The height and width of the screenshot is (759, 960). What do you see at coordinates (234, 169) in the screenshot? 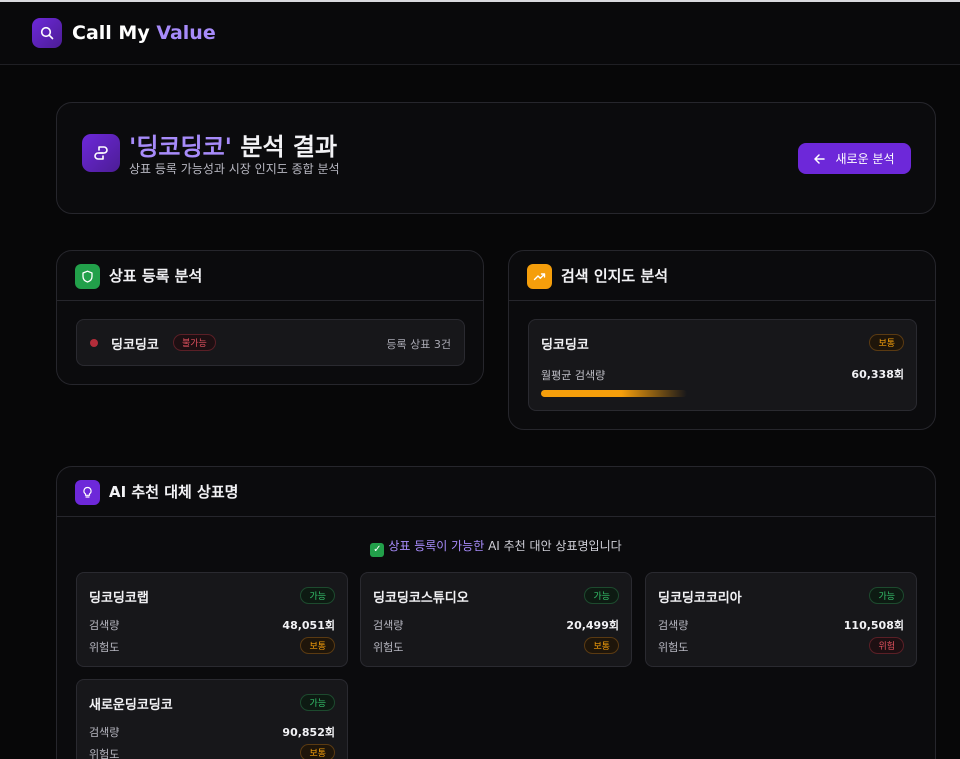
I see `page-subtitle: 상표 등록 가능성과 시장 인지도 종합 분석` at bounding box center [234, 169].